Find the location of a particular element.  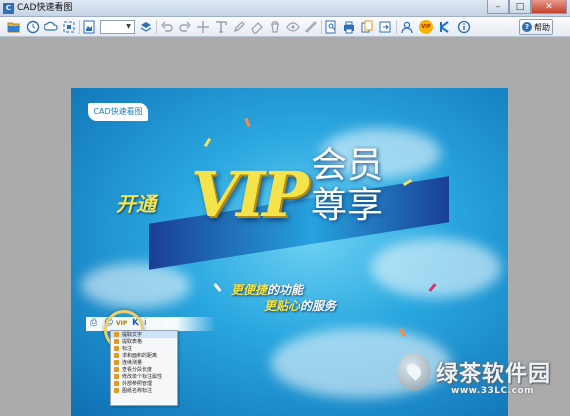

vip-icon: VIP is located at coordinates (426, 27).